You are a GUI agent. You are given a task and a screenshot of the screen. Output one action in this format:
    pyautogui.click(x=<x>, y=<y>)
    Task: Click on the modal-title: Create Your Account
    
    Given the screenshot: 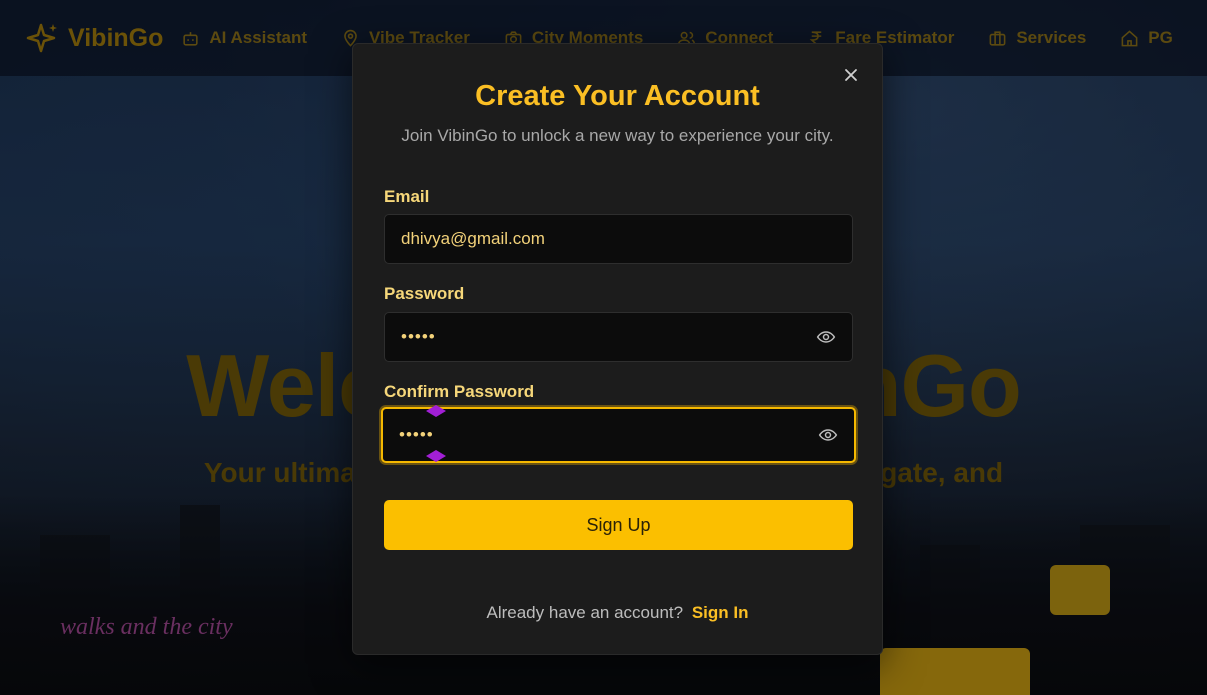 What is the action you would take?
    pyautogui.click(x=617, y=96)
    